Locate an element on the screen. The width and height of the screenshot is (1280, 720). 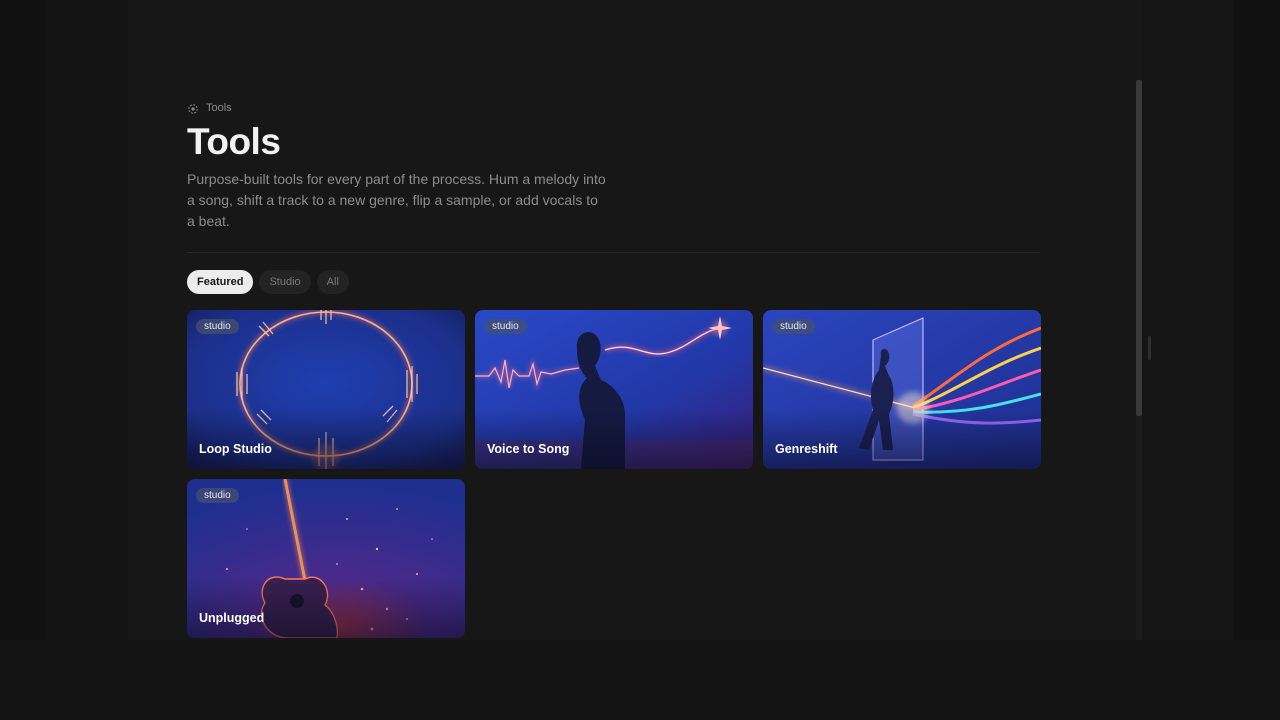
tool-card-voice-to-song: studio Voice to Song is located at coordinates (614, 389).